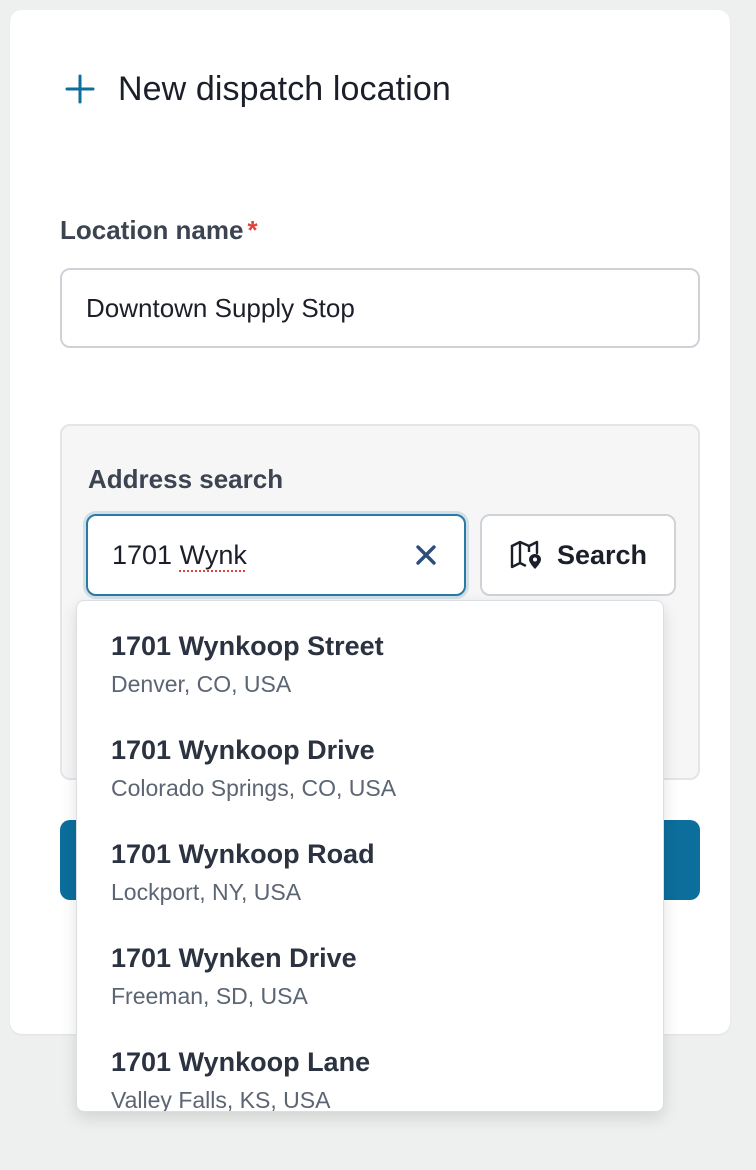  I want to click on address-search-label: Address search, so click(186, 479).